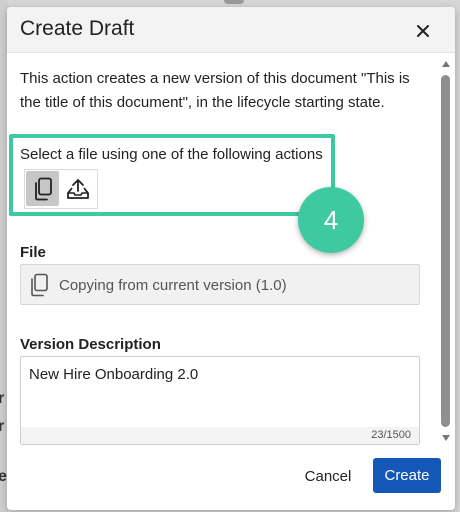 This screenshot has height=512, width=460. Describe the element at coordinates (173, 285) in the screenshot. I see `file-value: Copying from current version (1.0)` at that location.